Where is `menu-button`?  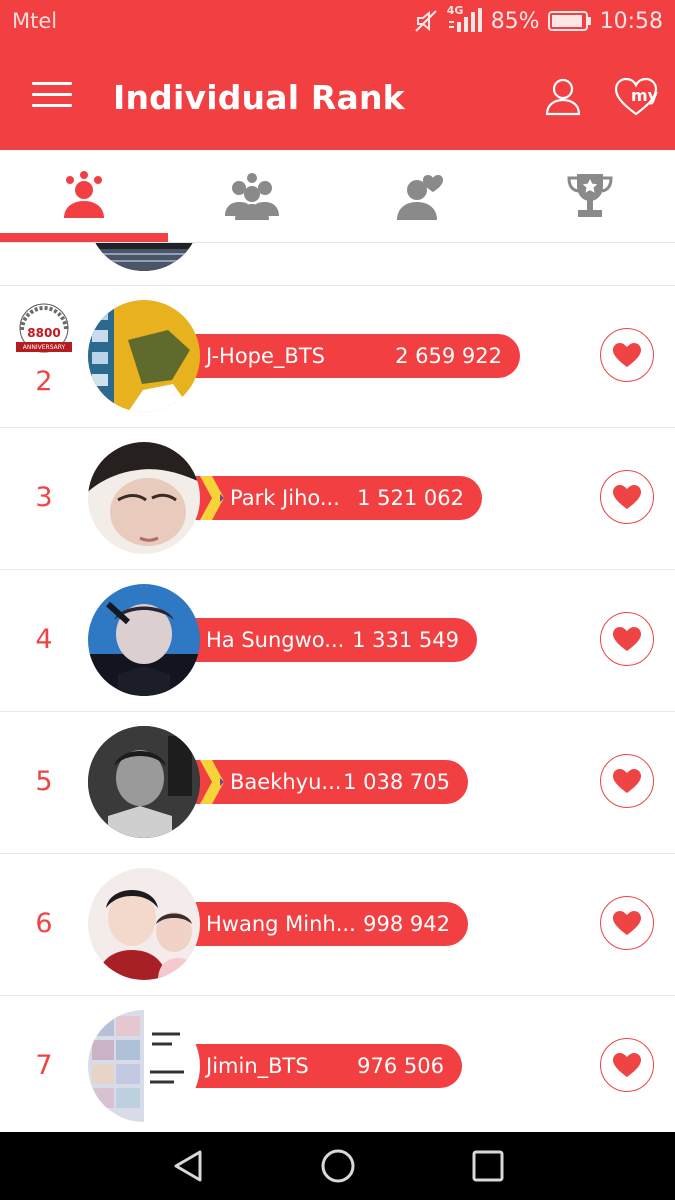
menu-button is located at coordinates (52, 97).